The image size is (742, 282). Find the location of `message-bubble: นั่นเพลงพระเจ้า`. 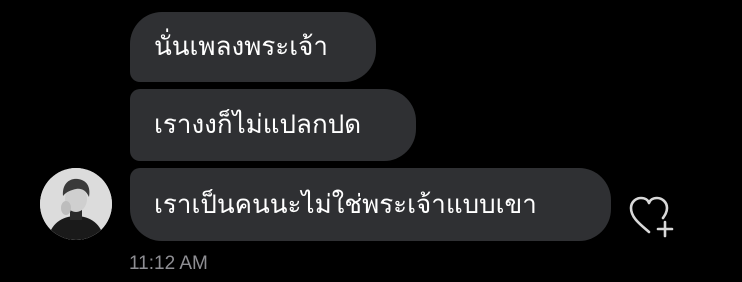

message-bubble: นั่นเพลงพระเจ้า is located at coordinates (253, 47).